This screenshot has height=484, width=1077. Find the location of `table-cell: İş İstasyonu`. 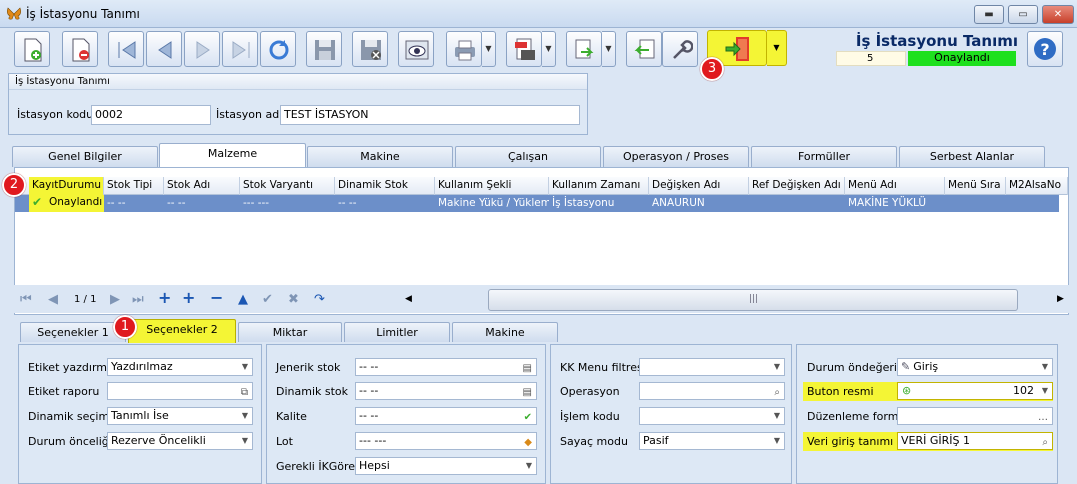

table-cell: İş İstasyonu is located at coordinates (599, 203).